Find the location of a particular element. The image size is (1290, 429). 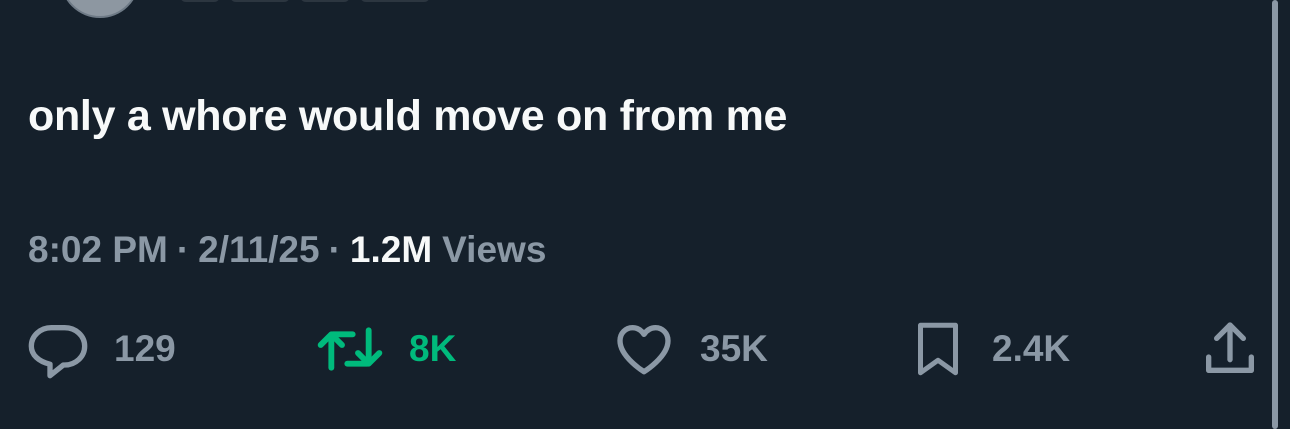

tweet-date: 2/11/25 is located at coordinates (258, 250).